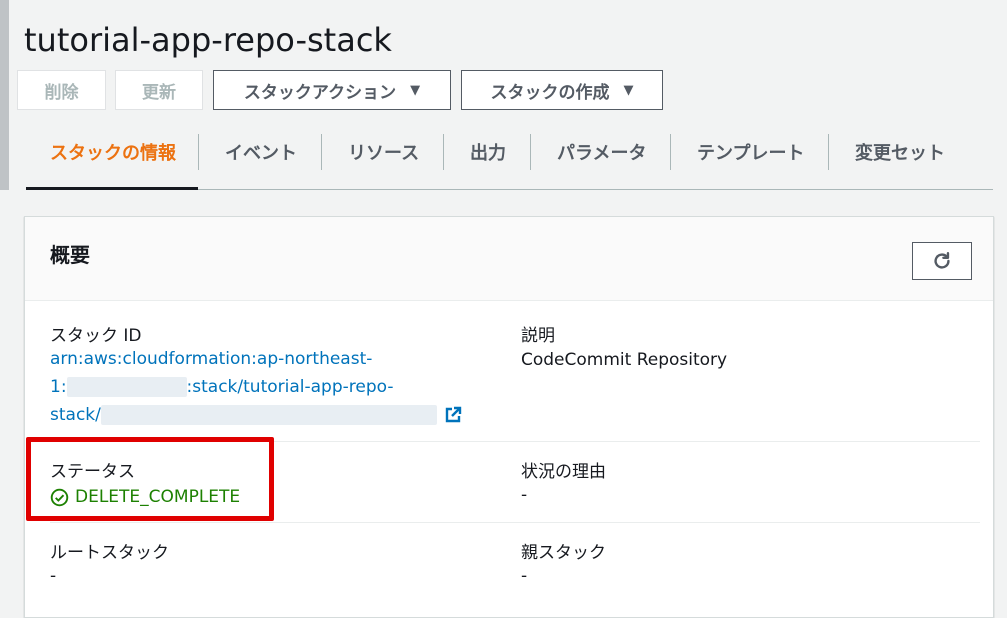 The height and width of the screenshot is (618, 1007). What do you see at coordinates (624, 360) in the screenshot?
I see `description-value: CodeCommit Repository` at bounding box center [624, 360].